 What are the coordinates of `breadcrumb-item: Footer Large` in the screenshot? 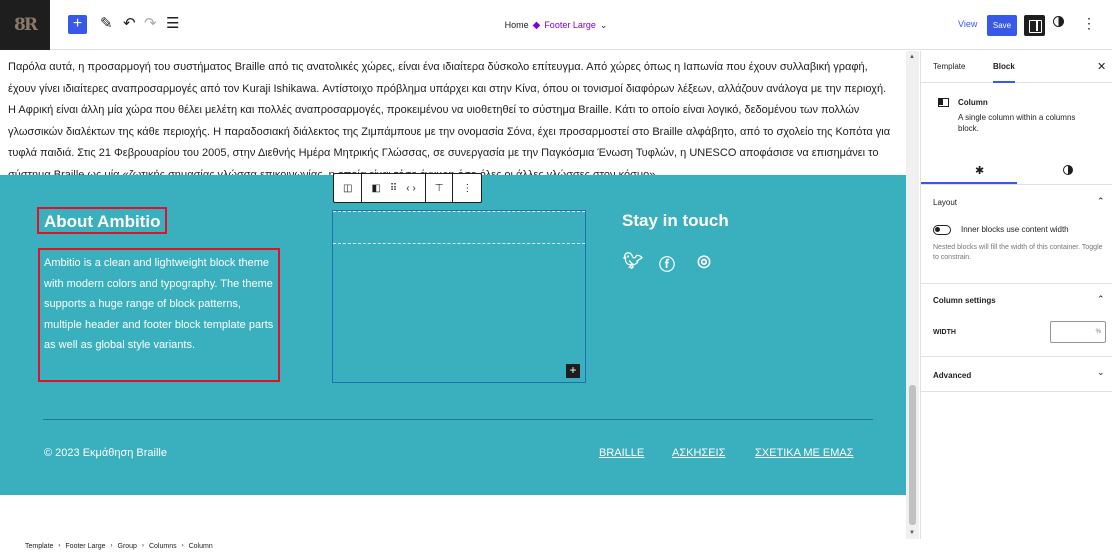 It's located at (85, 546).